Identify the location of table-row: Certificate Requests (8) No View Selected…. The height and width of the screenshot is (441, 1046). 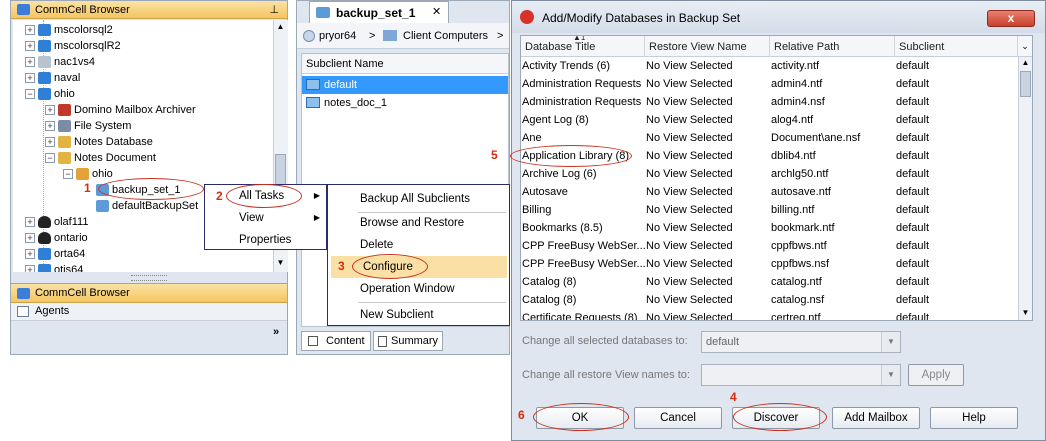
(769, 314).